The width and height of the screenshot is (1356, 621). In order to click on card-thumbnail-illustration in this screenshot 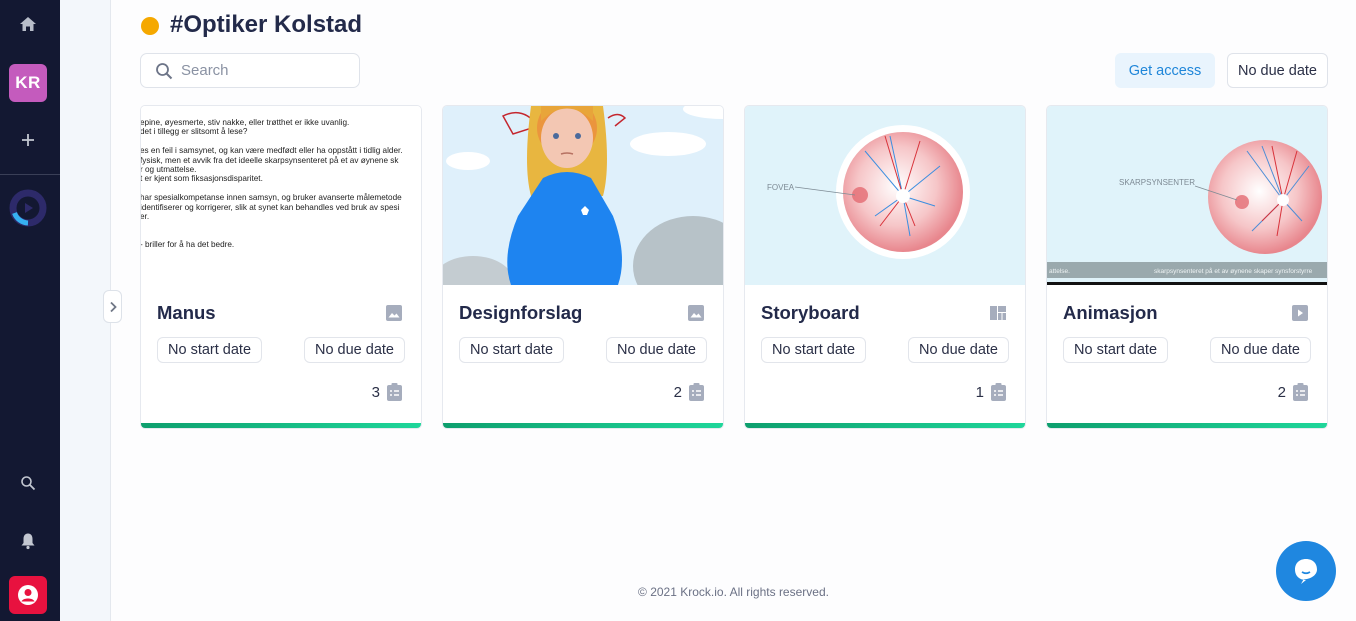, I will do `click(583, 195)`.